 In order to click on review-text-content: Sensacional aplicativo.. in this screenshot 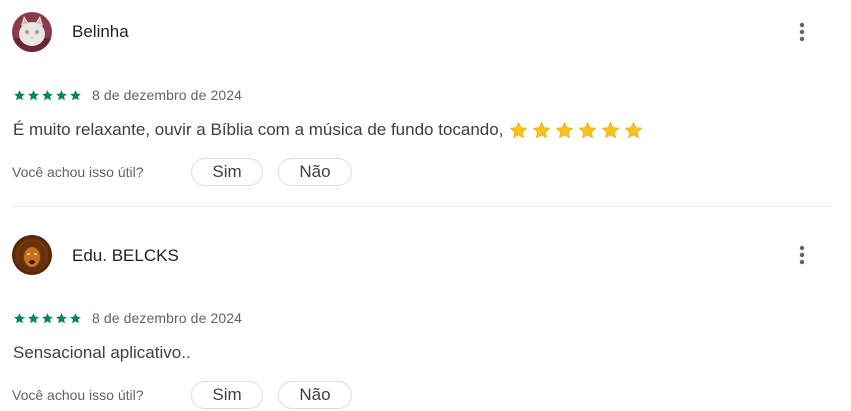, I will do `click(102, 352)`.